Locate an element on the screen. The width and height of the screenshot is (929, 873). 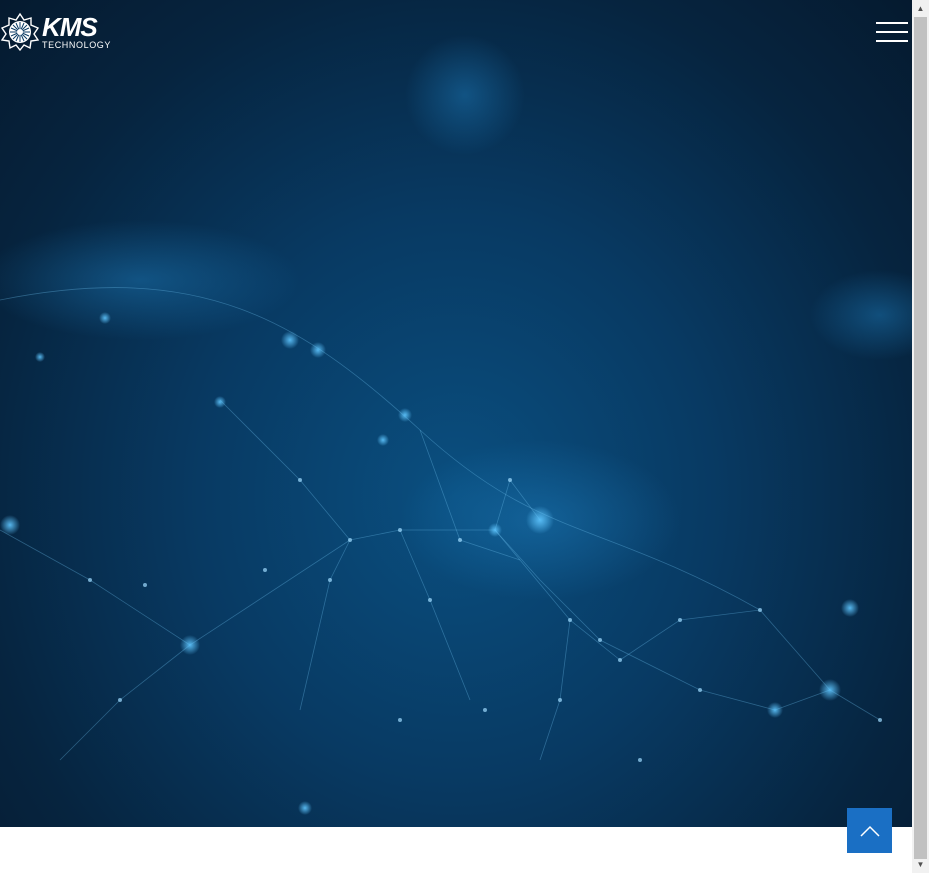
menu-bar-middle is located at coordinates (892, 32).